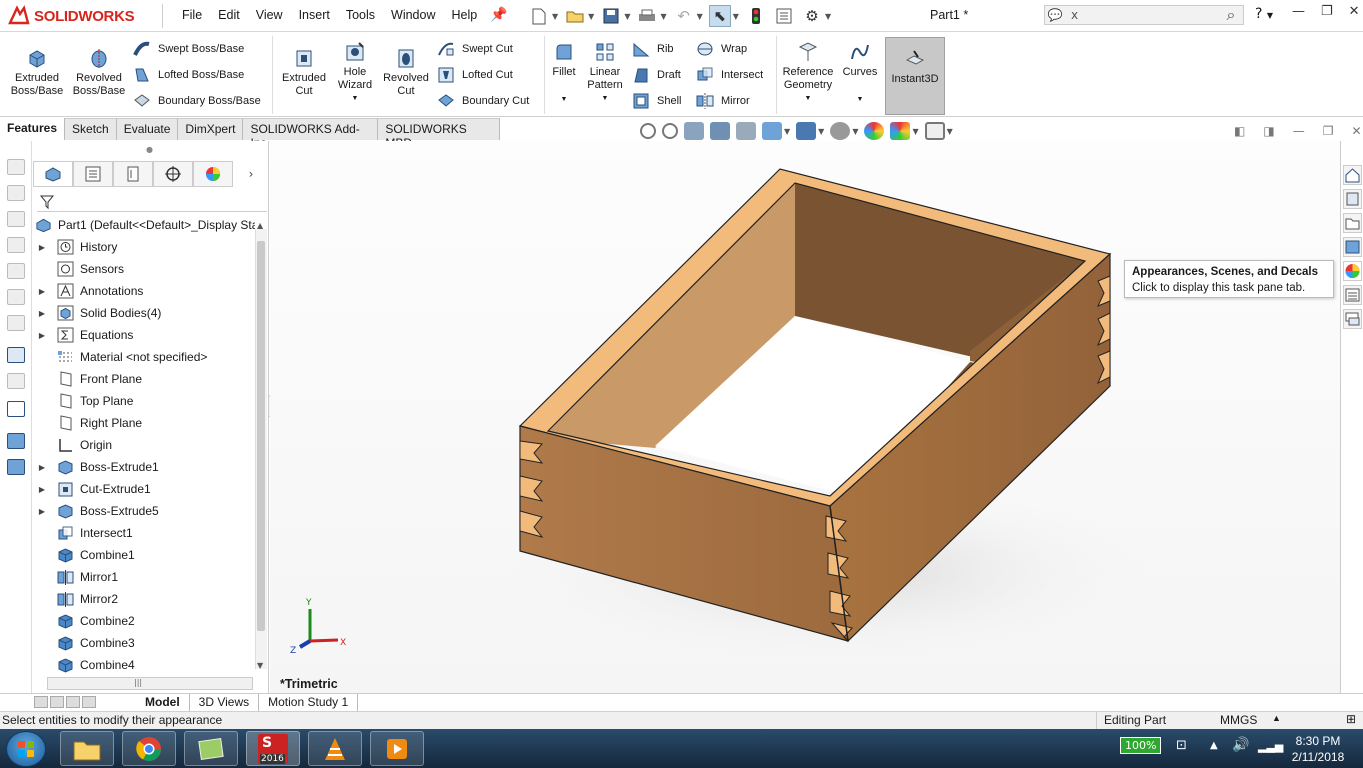  What do you see at coordinates (144, 445) in the screenshot?
I see `tree-item-origin: Origin` at bounding box center [144, 445].